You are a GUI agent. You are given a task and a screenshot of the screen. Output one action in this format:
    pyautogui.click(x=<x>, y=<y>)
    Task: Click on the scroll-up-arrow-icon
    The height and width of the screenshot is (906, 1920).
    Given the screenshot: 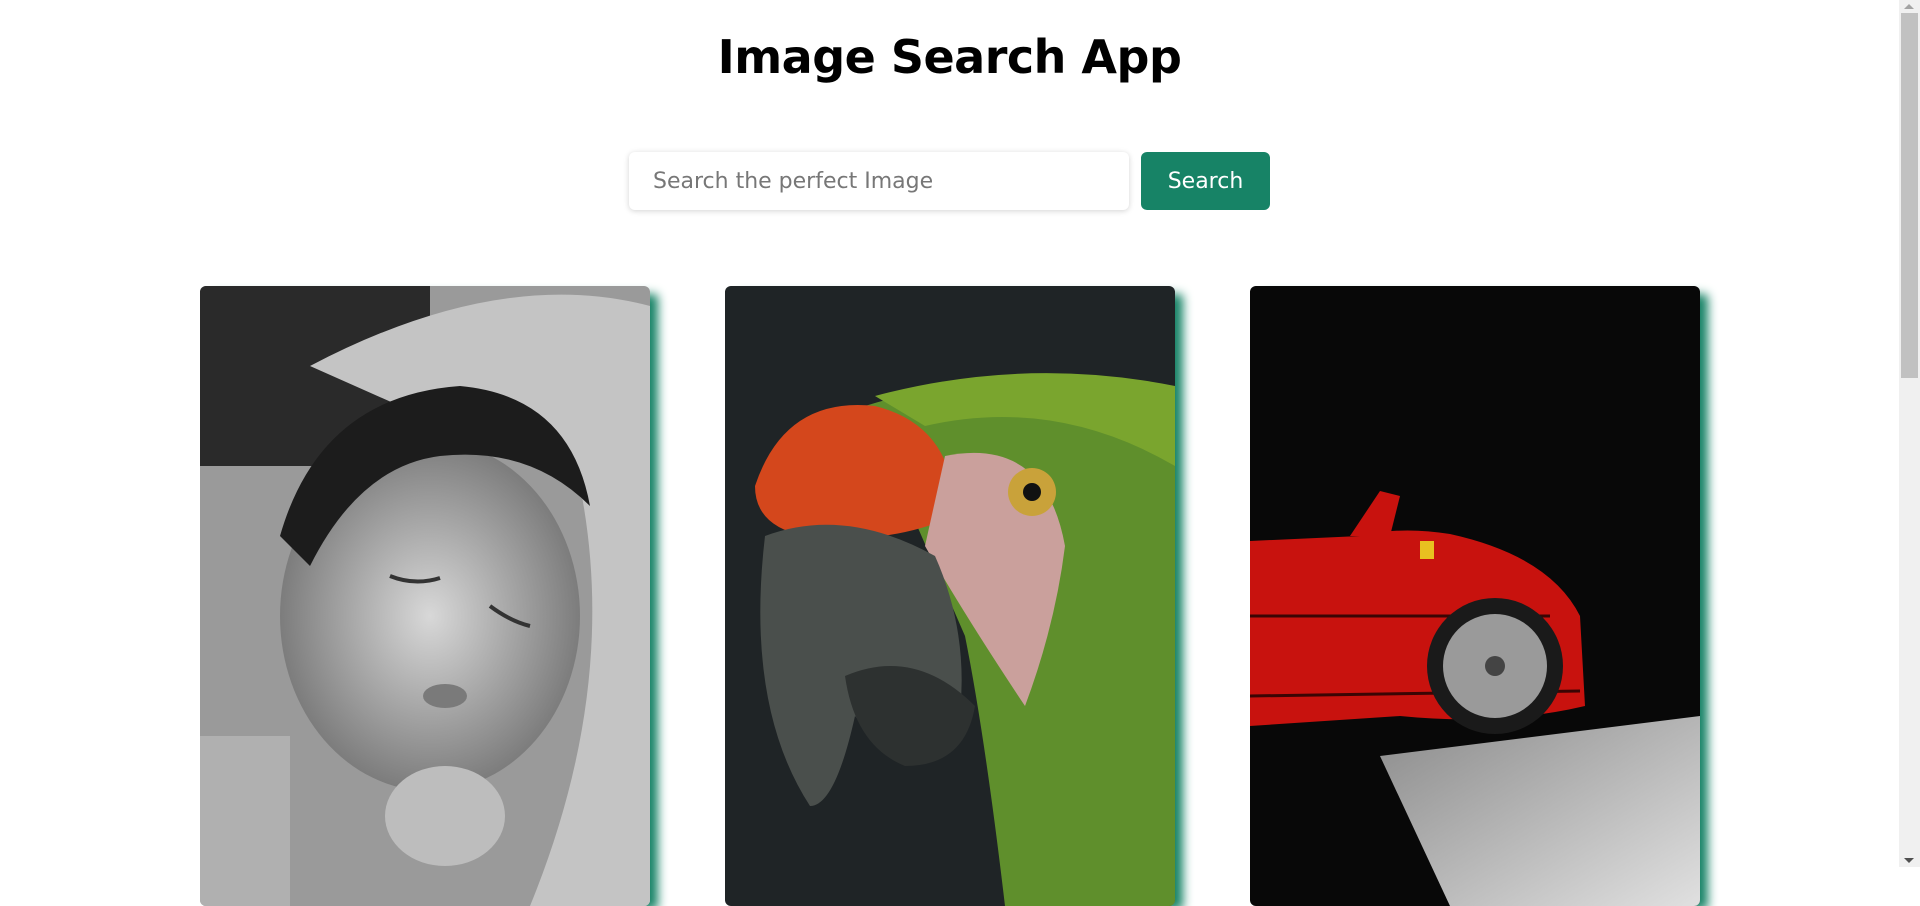 What is the action you would take?
    pyautogui.click(x=1909, y=6)
    